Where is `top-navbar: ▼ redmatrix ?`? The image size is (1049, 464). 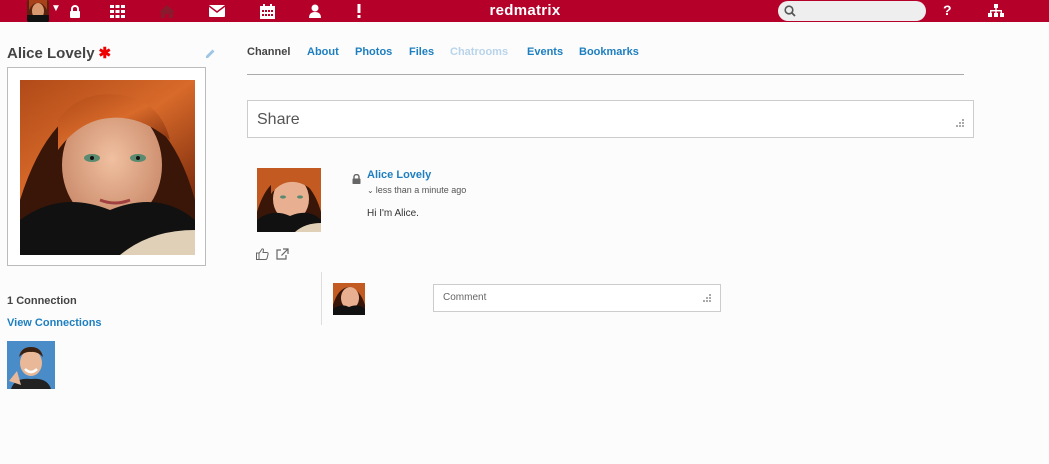
top-navbar: ▼ redmatrix ? is located at coordinates (524, 11).